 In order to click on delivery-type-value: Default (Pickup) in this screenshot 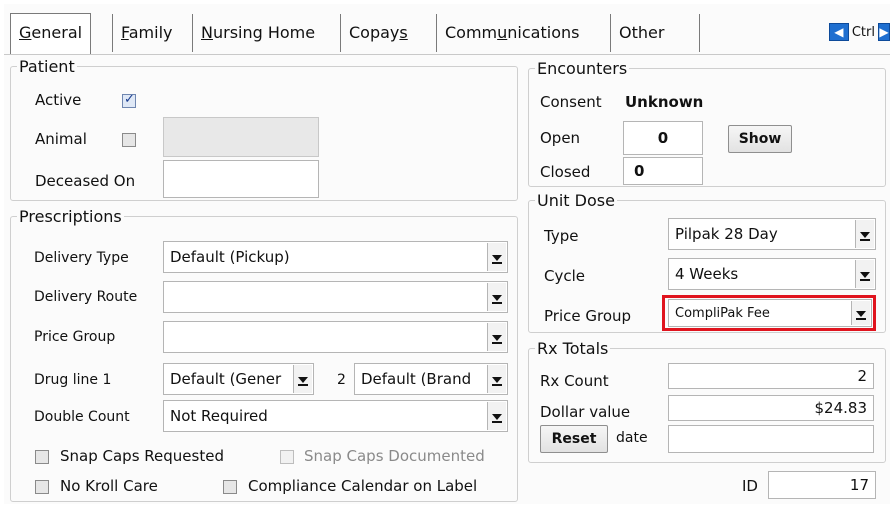, I will do `click(230, 257)`.